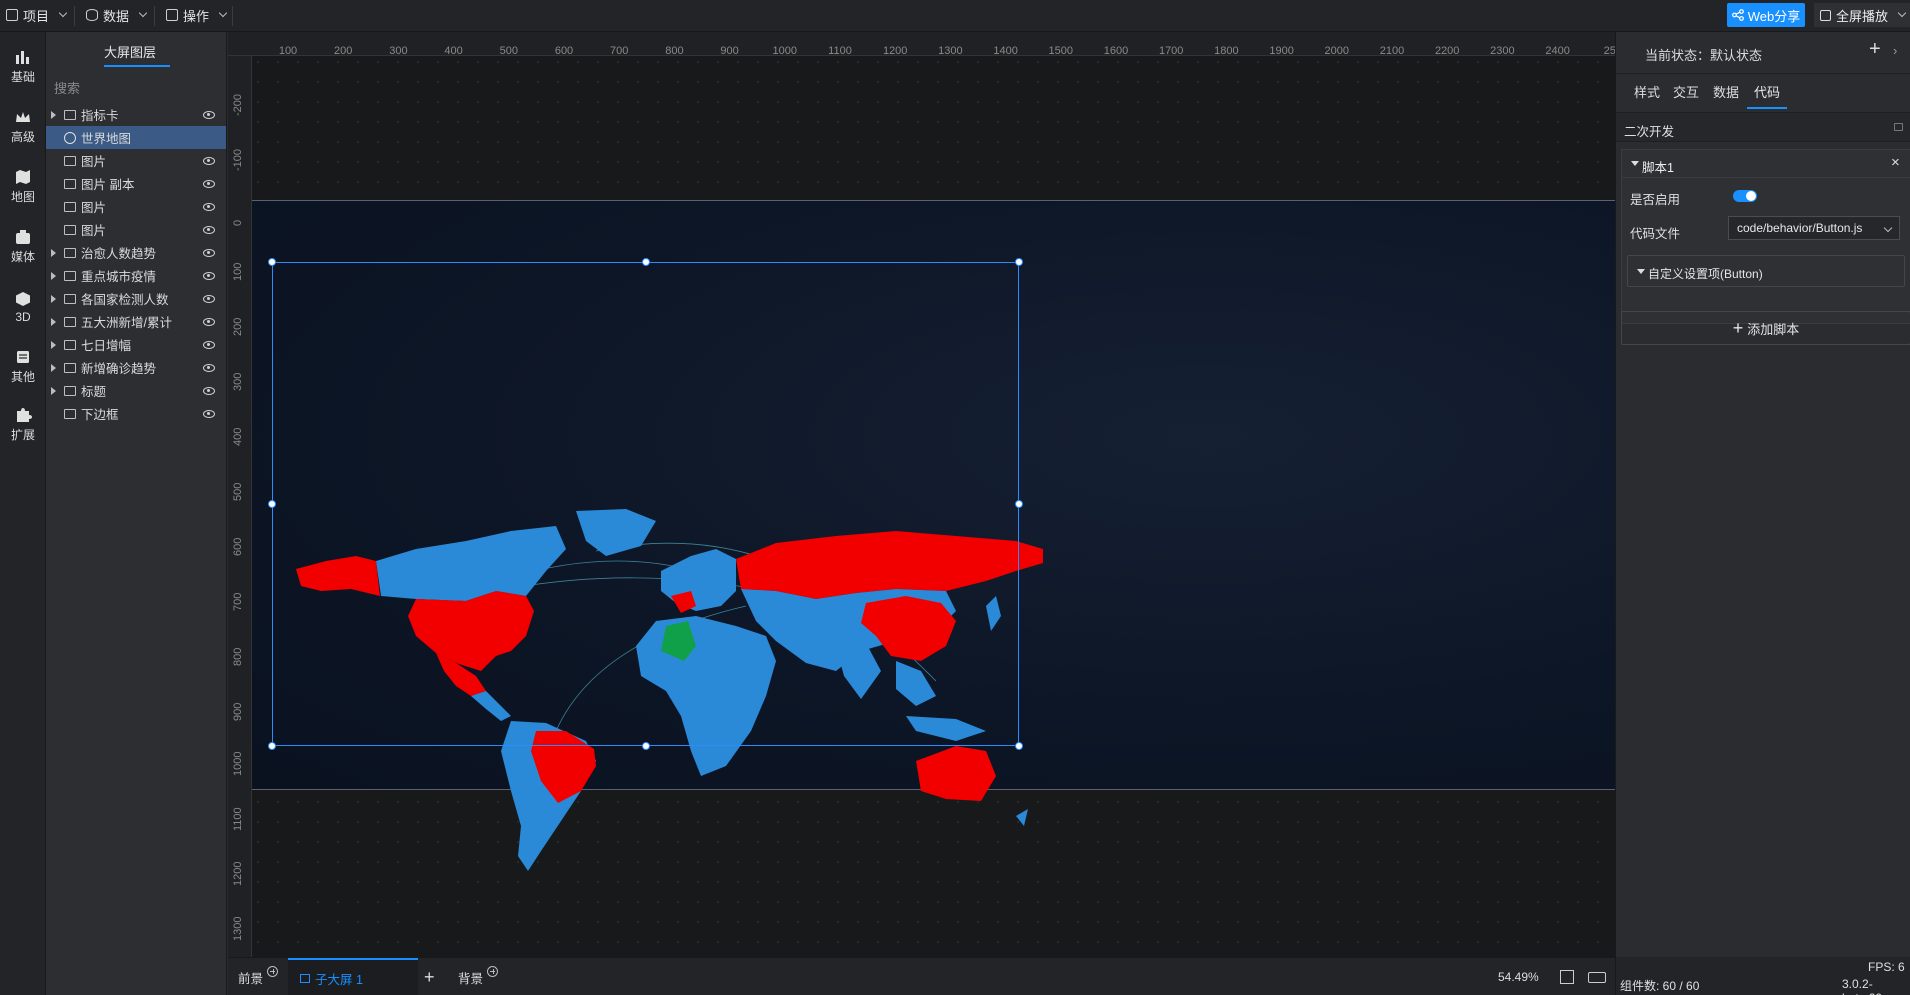 The height and width of the screenshot is (995, 1910). Describe the element at coordinates (956, 773) in the screenshot. I see `country-australia` at that location.